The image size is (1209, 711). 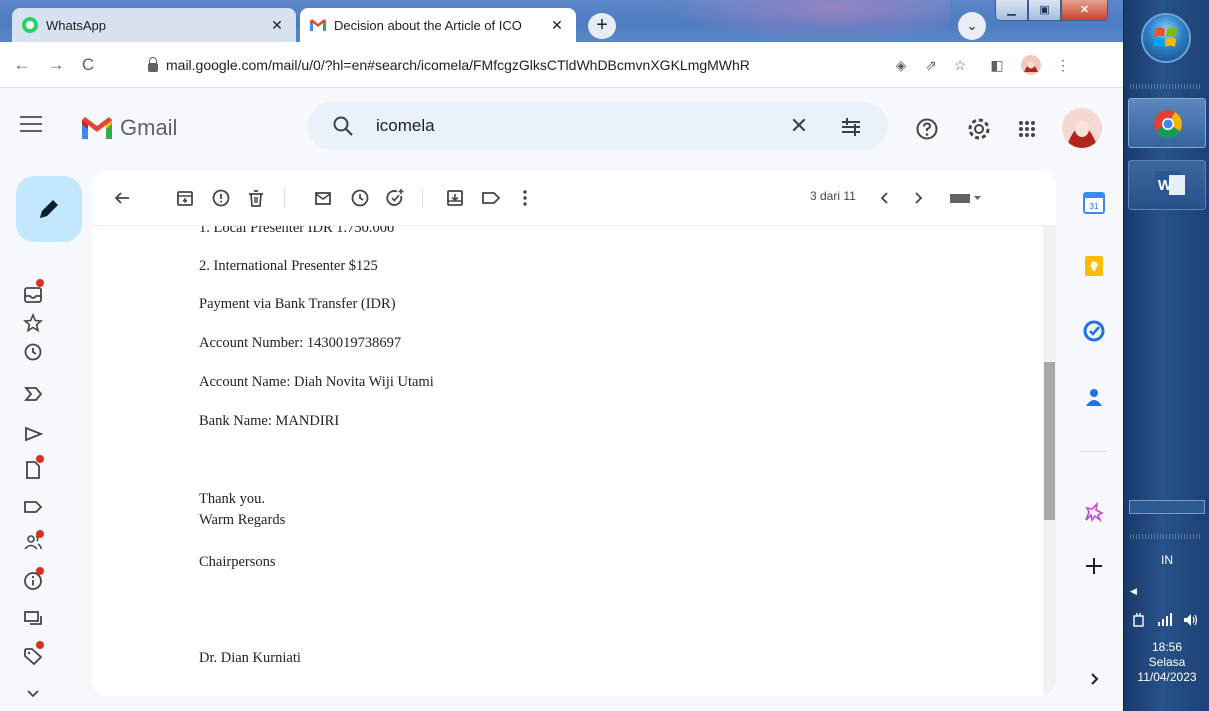 I want to click on input-tools-keyboard-icon, so click(x=966, y=198).